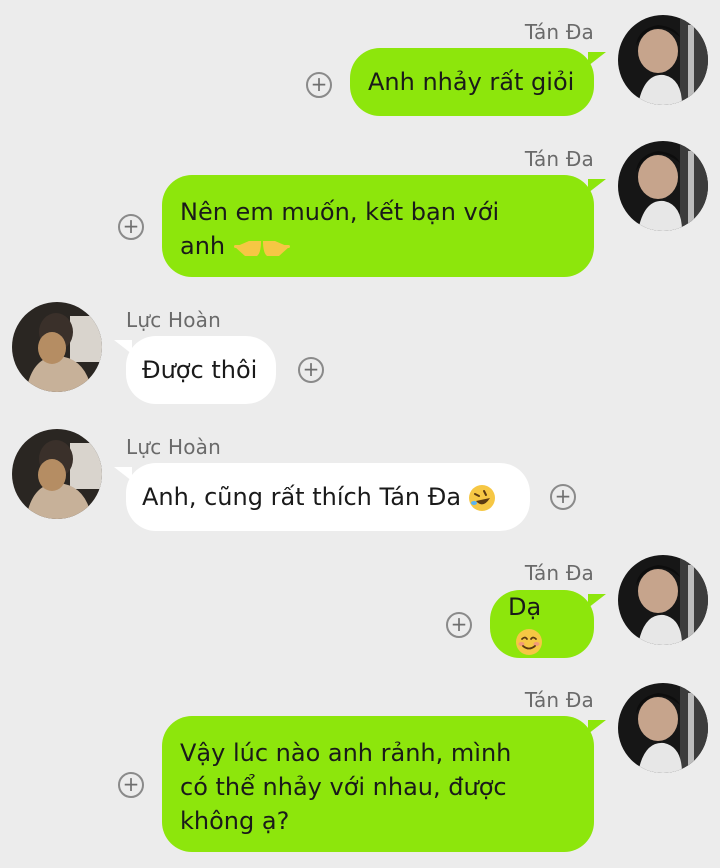  I want to click on message-text: Anh nhảy rất giỏi, so click(471, 82).